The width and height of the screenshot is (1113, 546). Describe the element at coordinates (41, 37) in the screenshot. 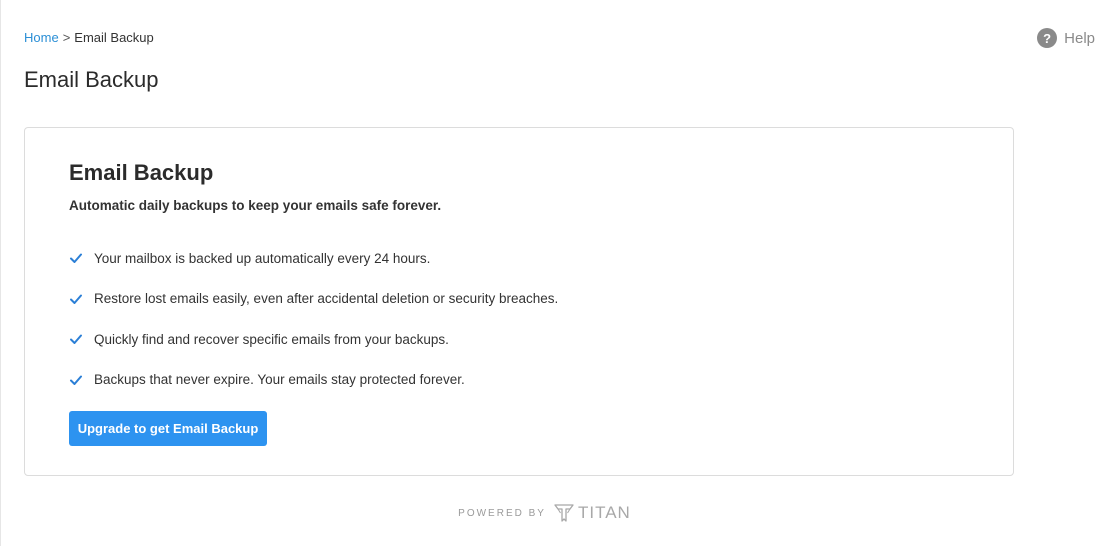

I see `breadcrumb-home-link: Home` at that location.